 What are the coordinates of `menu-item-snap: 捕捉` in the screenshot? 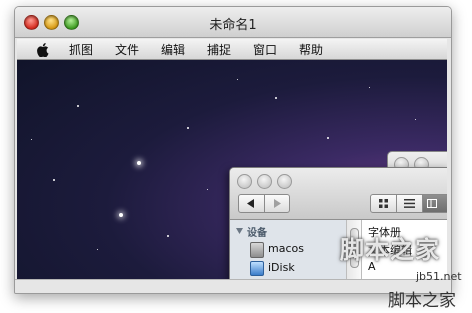 It's located at (219, 49).